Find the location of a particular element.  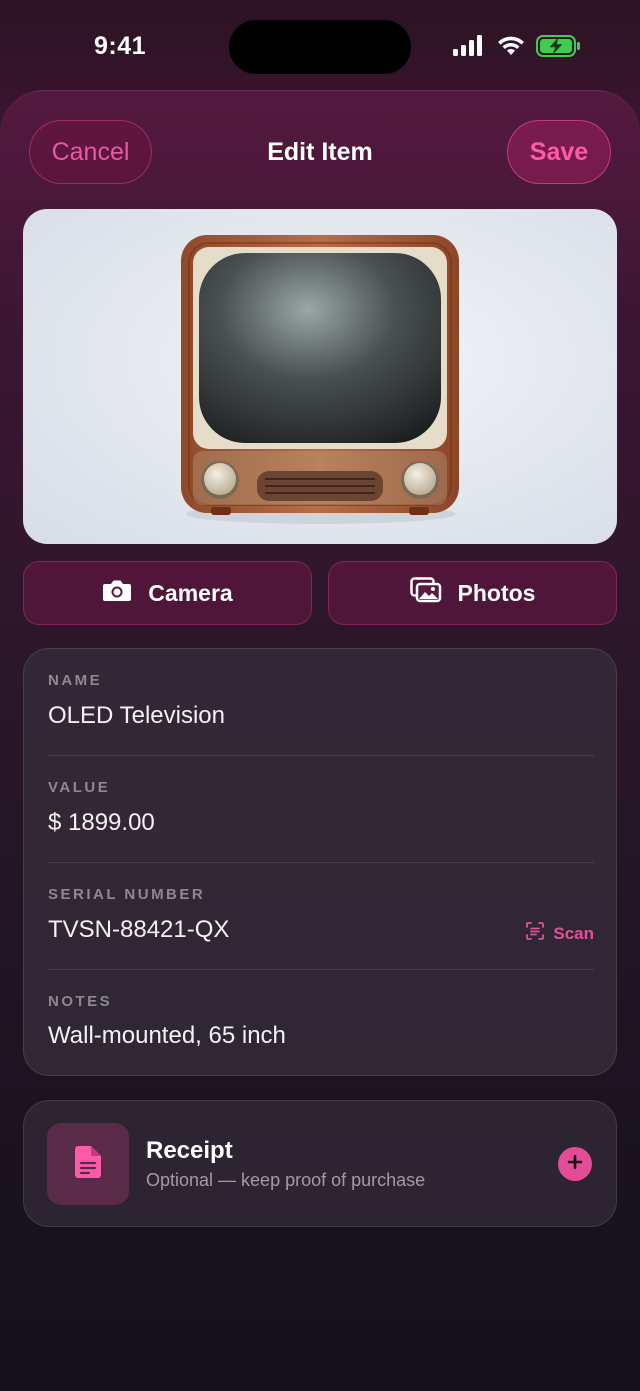

plus-icon is located at coordinates (575, 1164).